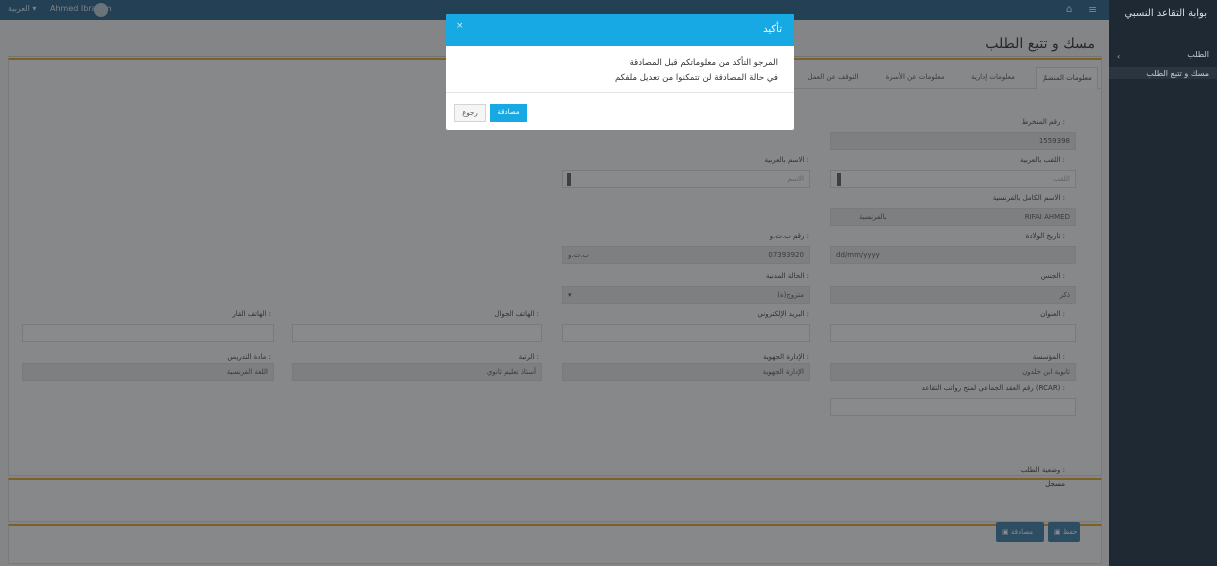  Describe the element at coordinates (1165, 13) in the screenshot. I see `app-brand: بوابة التقاعد النسبي` at that location.